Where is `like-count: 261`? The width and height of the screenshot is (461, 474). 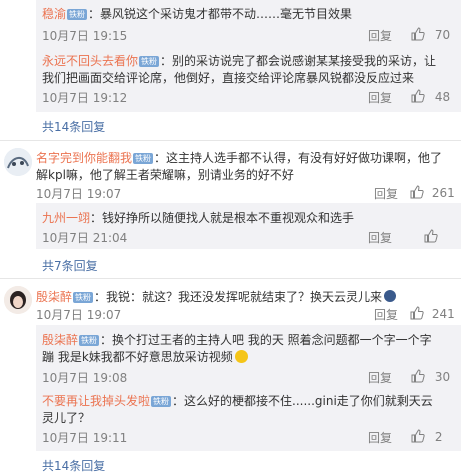
like-count: 261 is located at coordinates (443, 193).